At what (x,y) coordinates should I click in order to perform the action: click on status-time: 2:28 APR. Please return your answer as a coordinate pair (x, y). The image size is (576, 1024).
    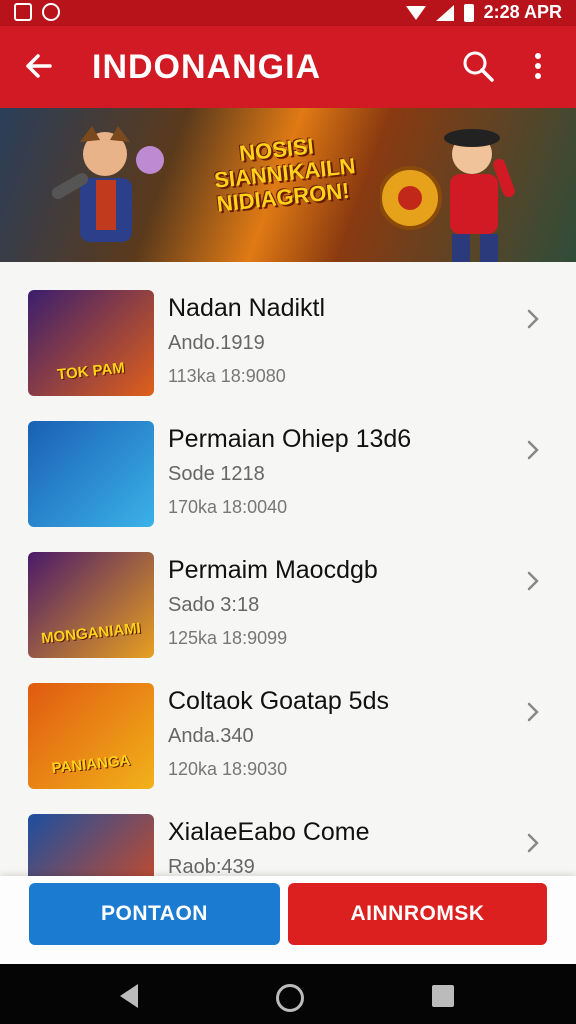
    Looking at the image, I should click on (522, 12).